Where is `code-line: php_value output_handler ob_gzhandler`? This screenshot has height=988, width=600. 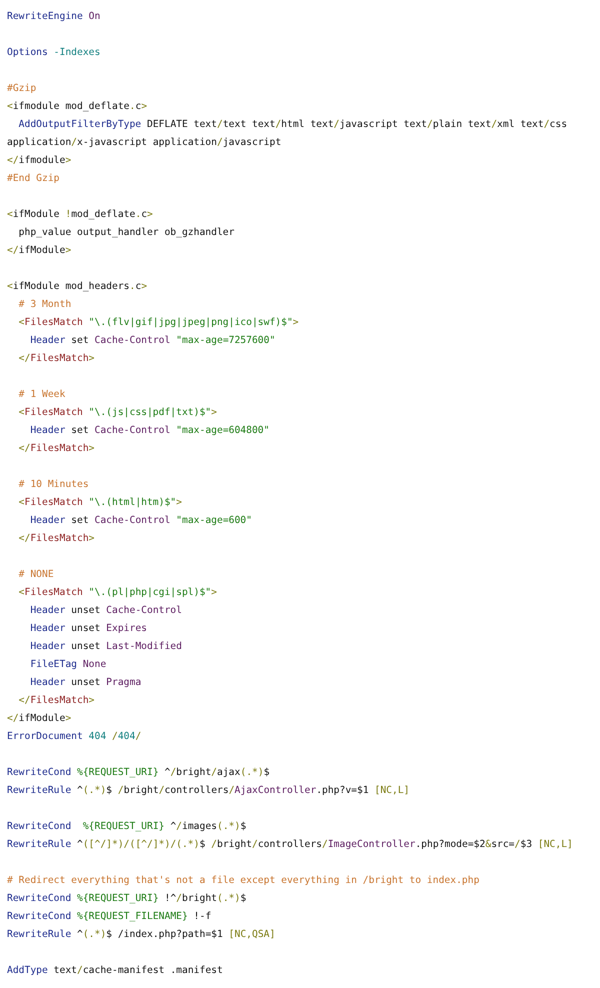
code-line: php_value output_handler ob_gzhandler is located at coordinates (126, 233).